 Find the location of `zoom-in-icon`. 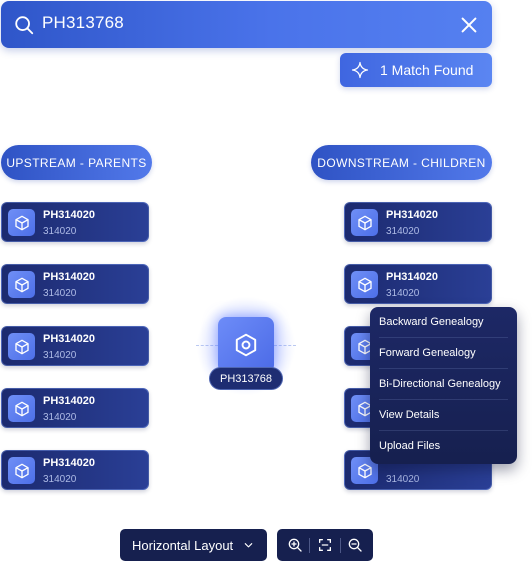

zoom-in-icon is located at coordinates (295, 545).